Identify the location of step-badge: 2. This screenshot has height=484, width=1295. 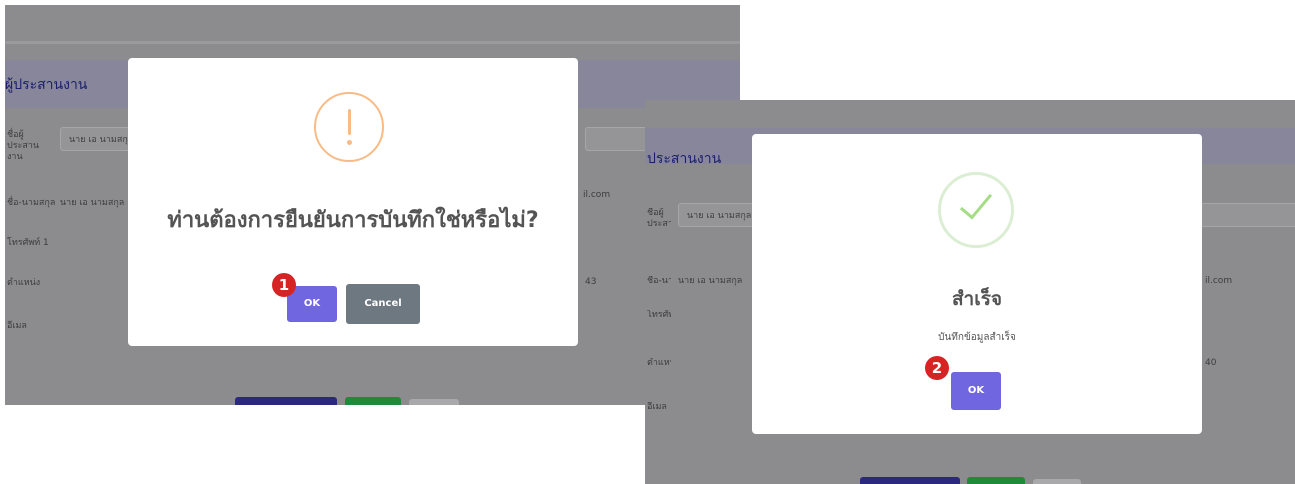
(937, 368).